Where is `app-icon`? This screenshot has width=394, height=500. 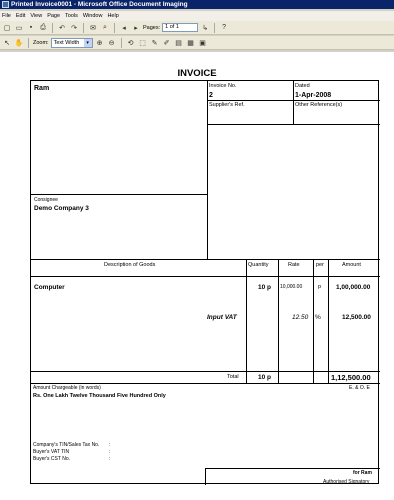
app-icon is located at coordinates (5, 4).